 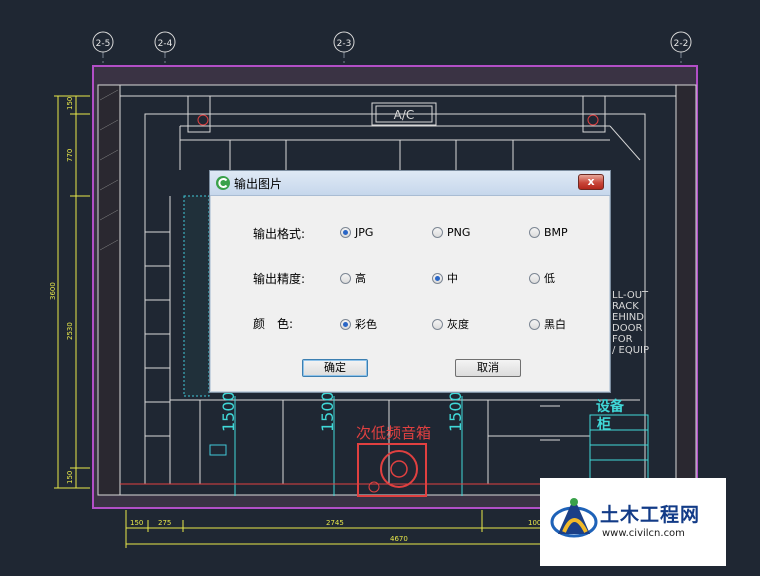 I want to click on dim-bottom-total: 4670, so click(x=399, y=539).